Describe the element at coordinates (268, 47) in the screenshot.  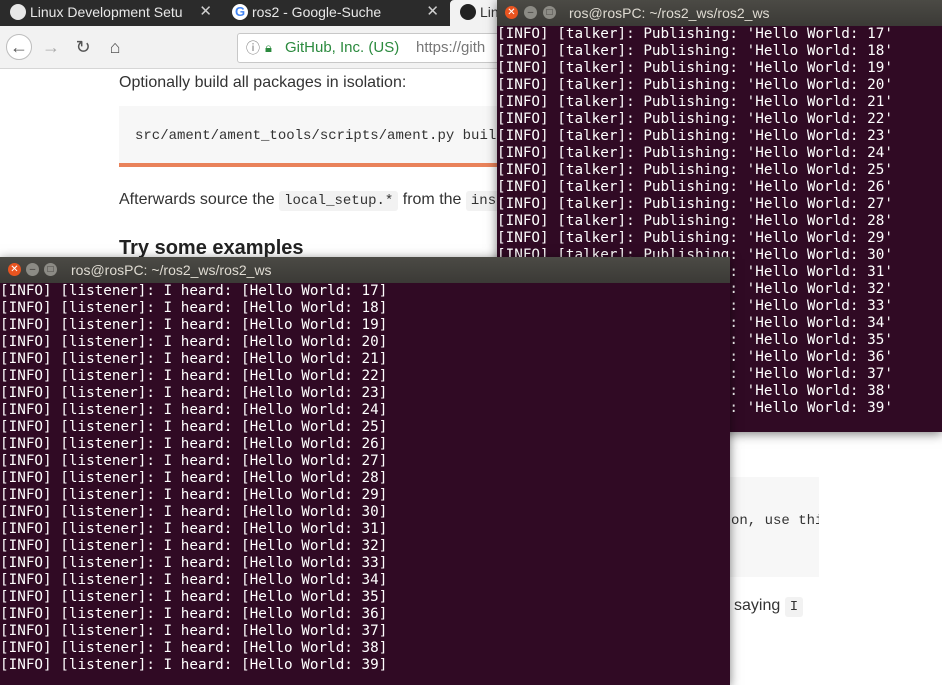
I see `lock-icon: 🔒︎` at that location.